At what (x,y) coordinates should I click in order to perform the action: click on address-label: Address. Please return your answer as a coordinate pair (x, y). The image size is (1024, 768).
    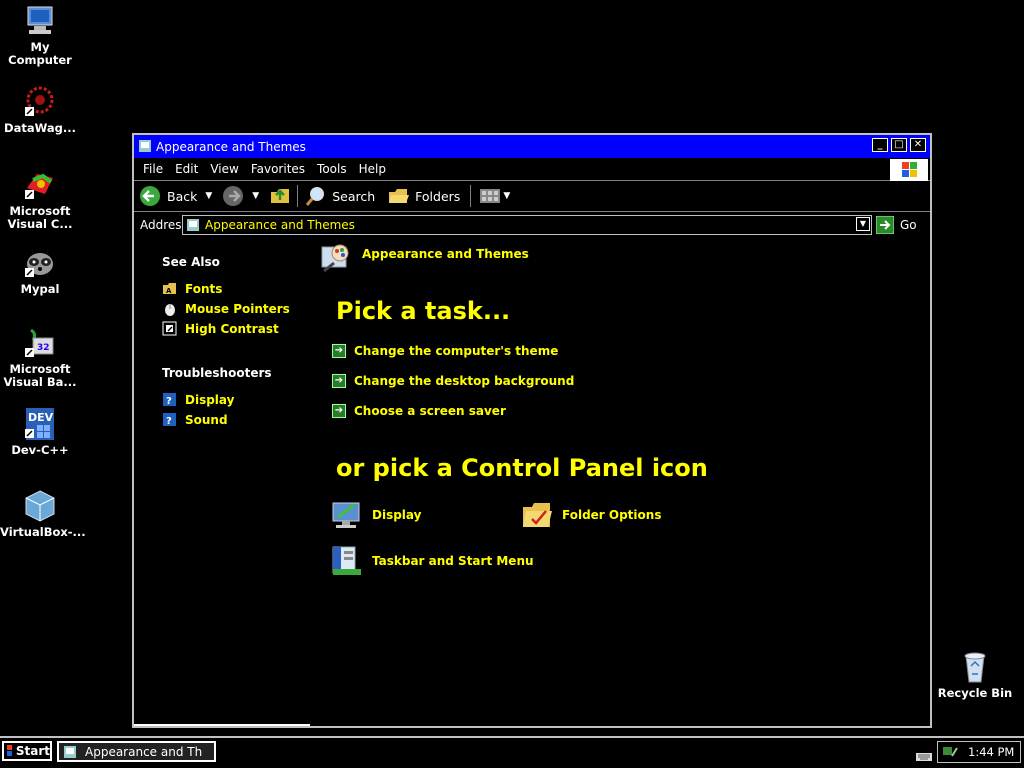
    Looking at the image, I should click on (164, 225).